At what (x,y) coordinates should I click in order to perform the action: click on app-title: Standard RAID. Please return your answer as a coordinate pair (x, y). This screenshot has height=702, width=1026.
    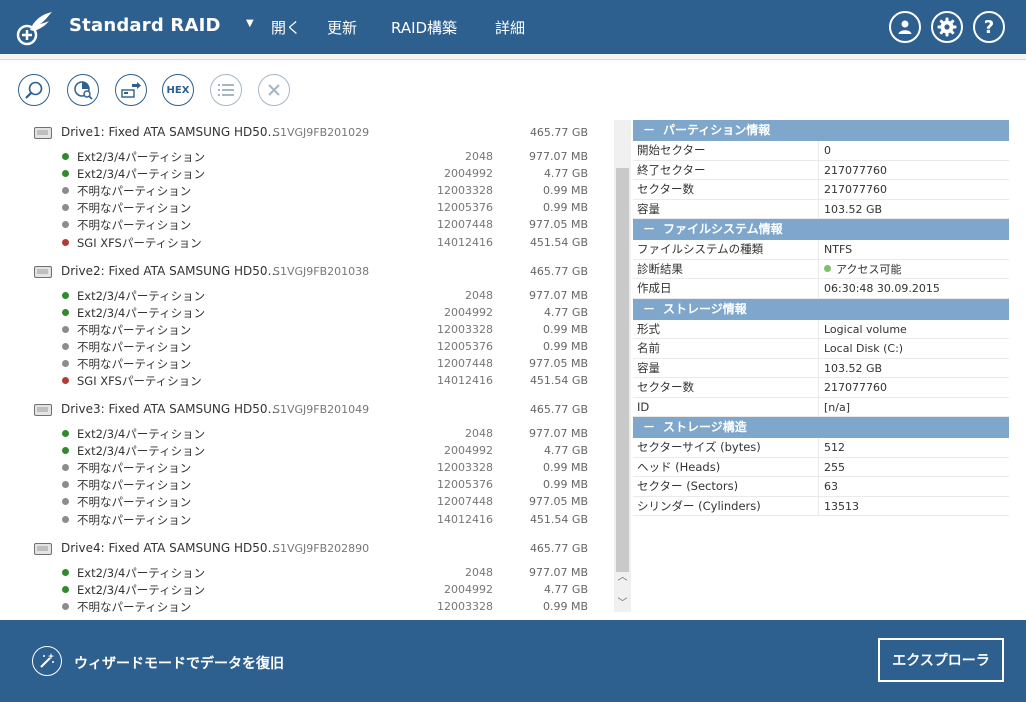
    Looking at the image, I should click on (145, 25).